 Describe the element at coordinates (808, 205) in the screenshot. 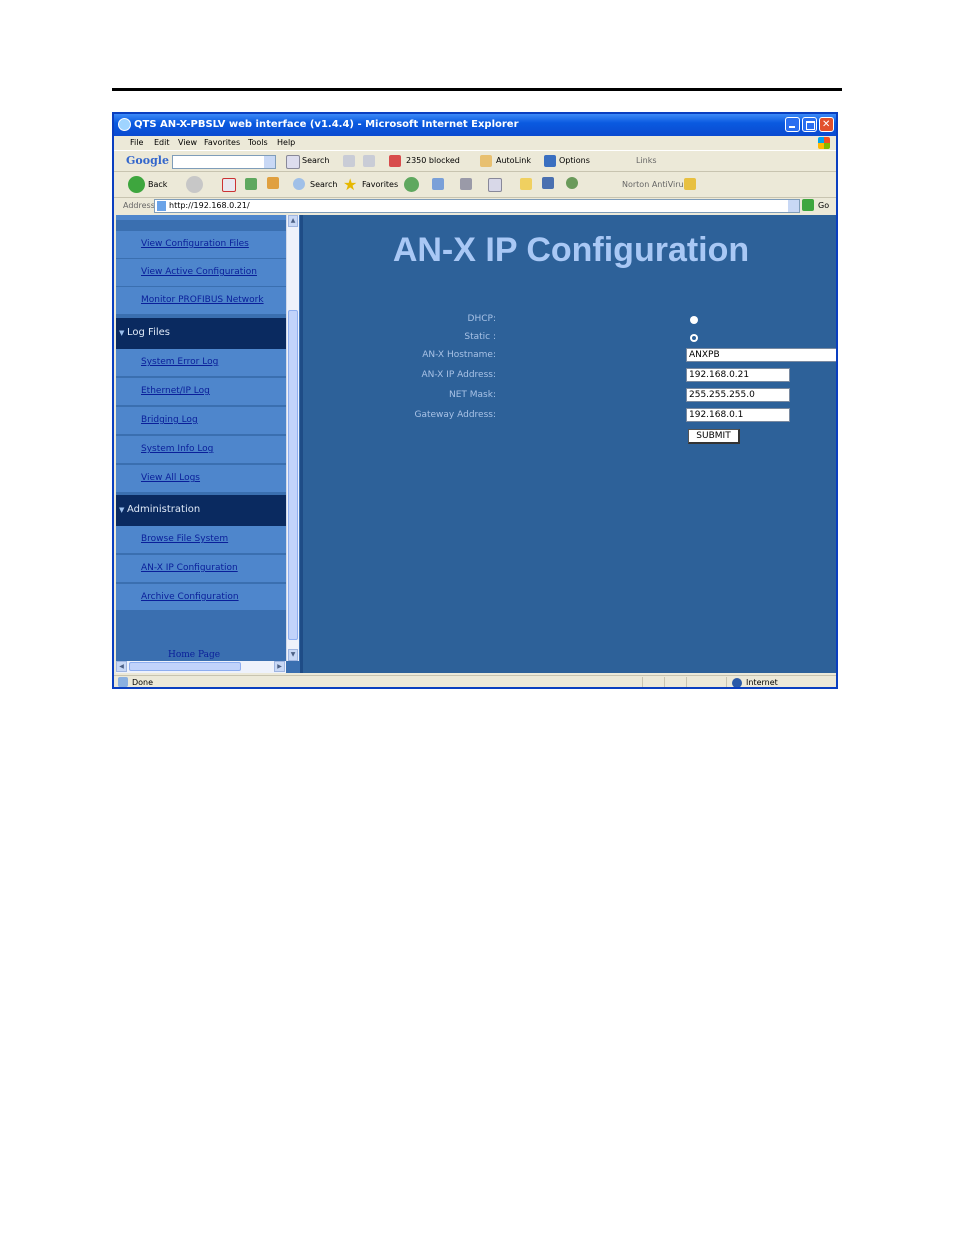

I see `go-arrow-icon` at that location.